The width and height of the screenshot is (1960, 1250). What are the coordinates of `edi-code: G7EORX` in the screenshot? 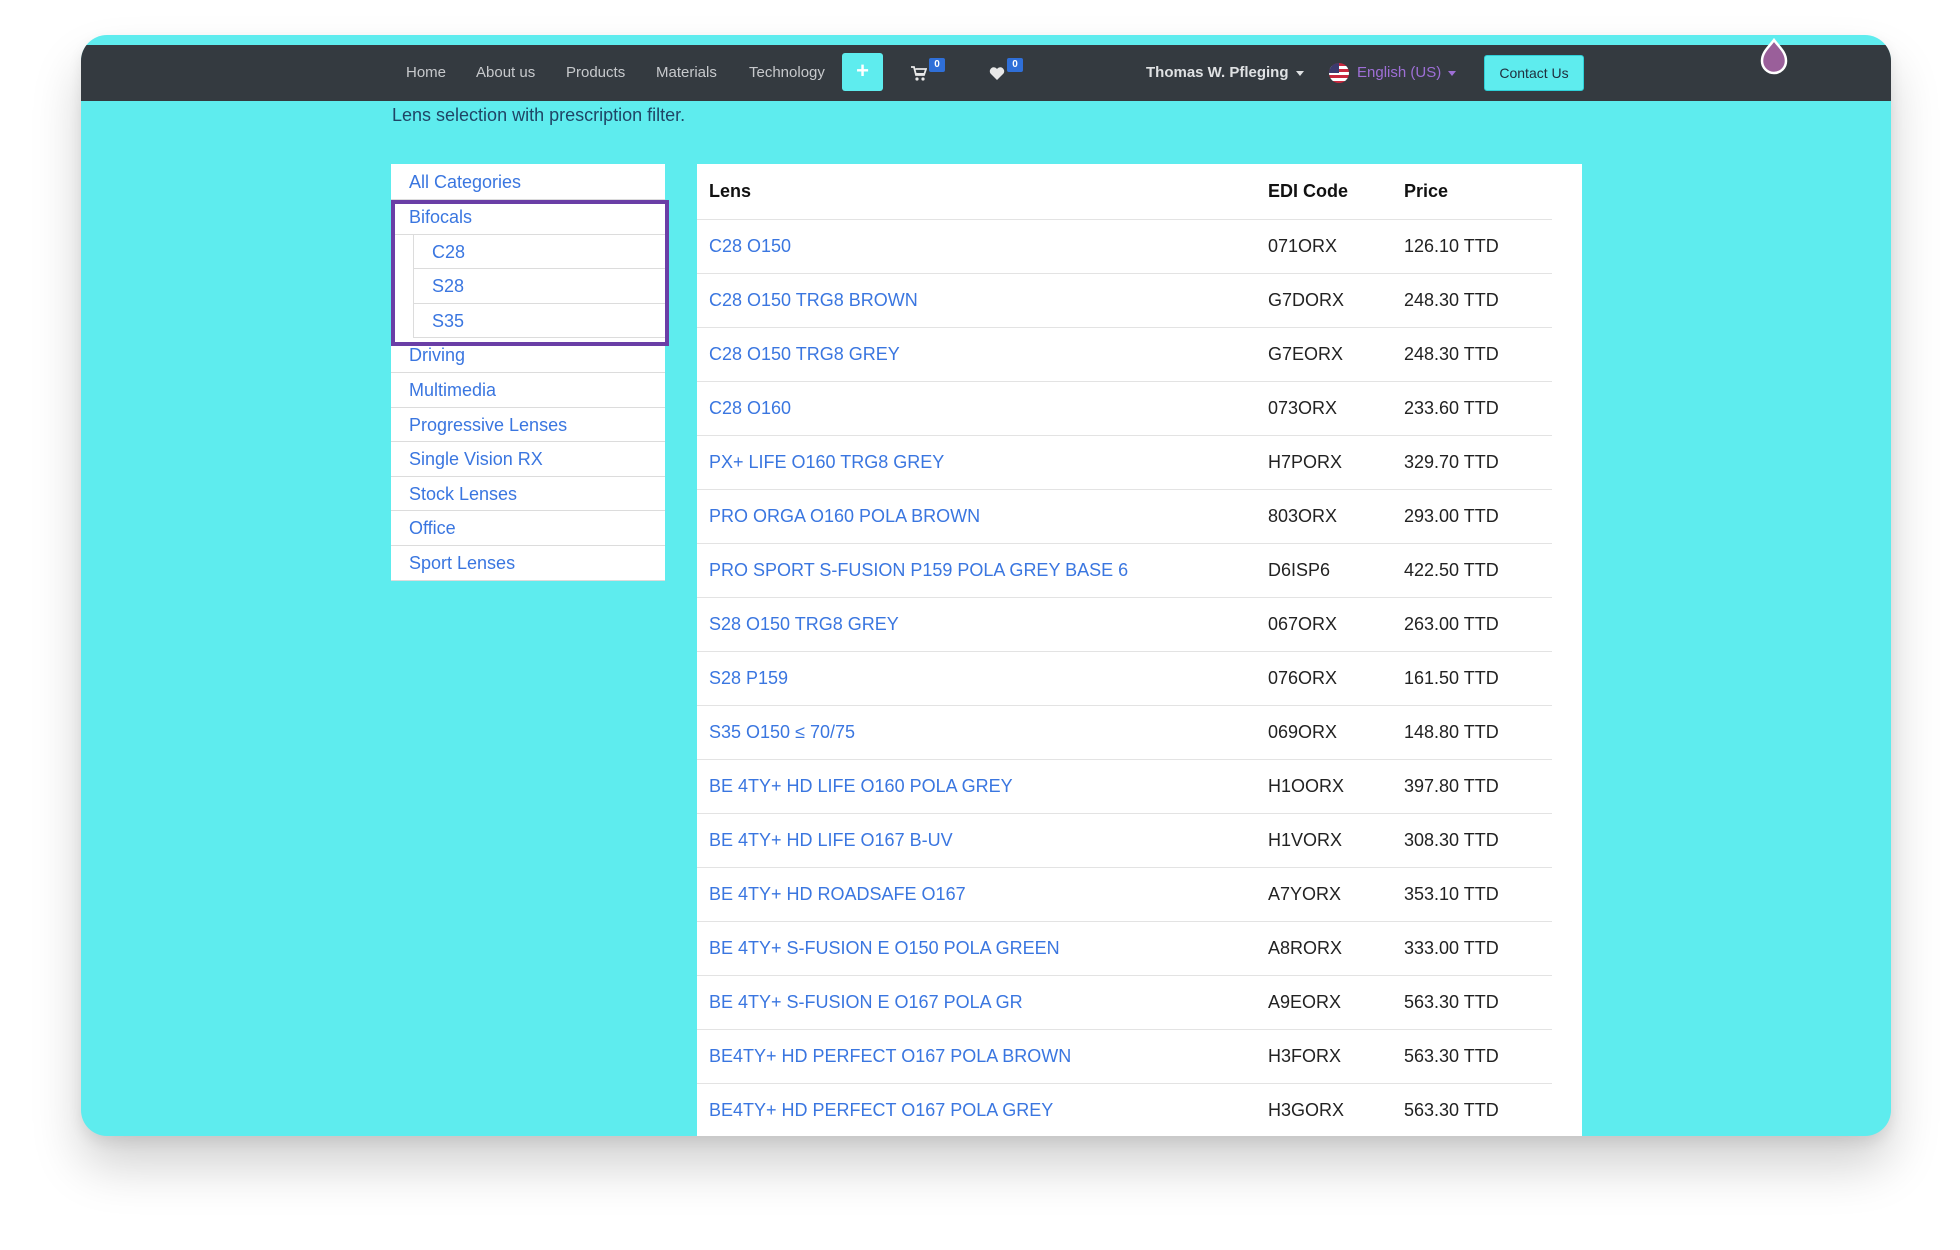 It's located at (1324, 354).